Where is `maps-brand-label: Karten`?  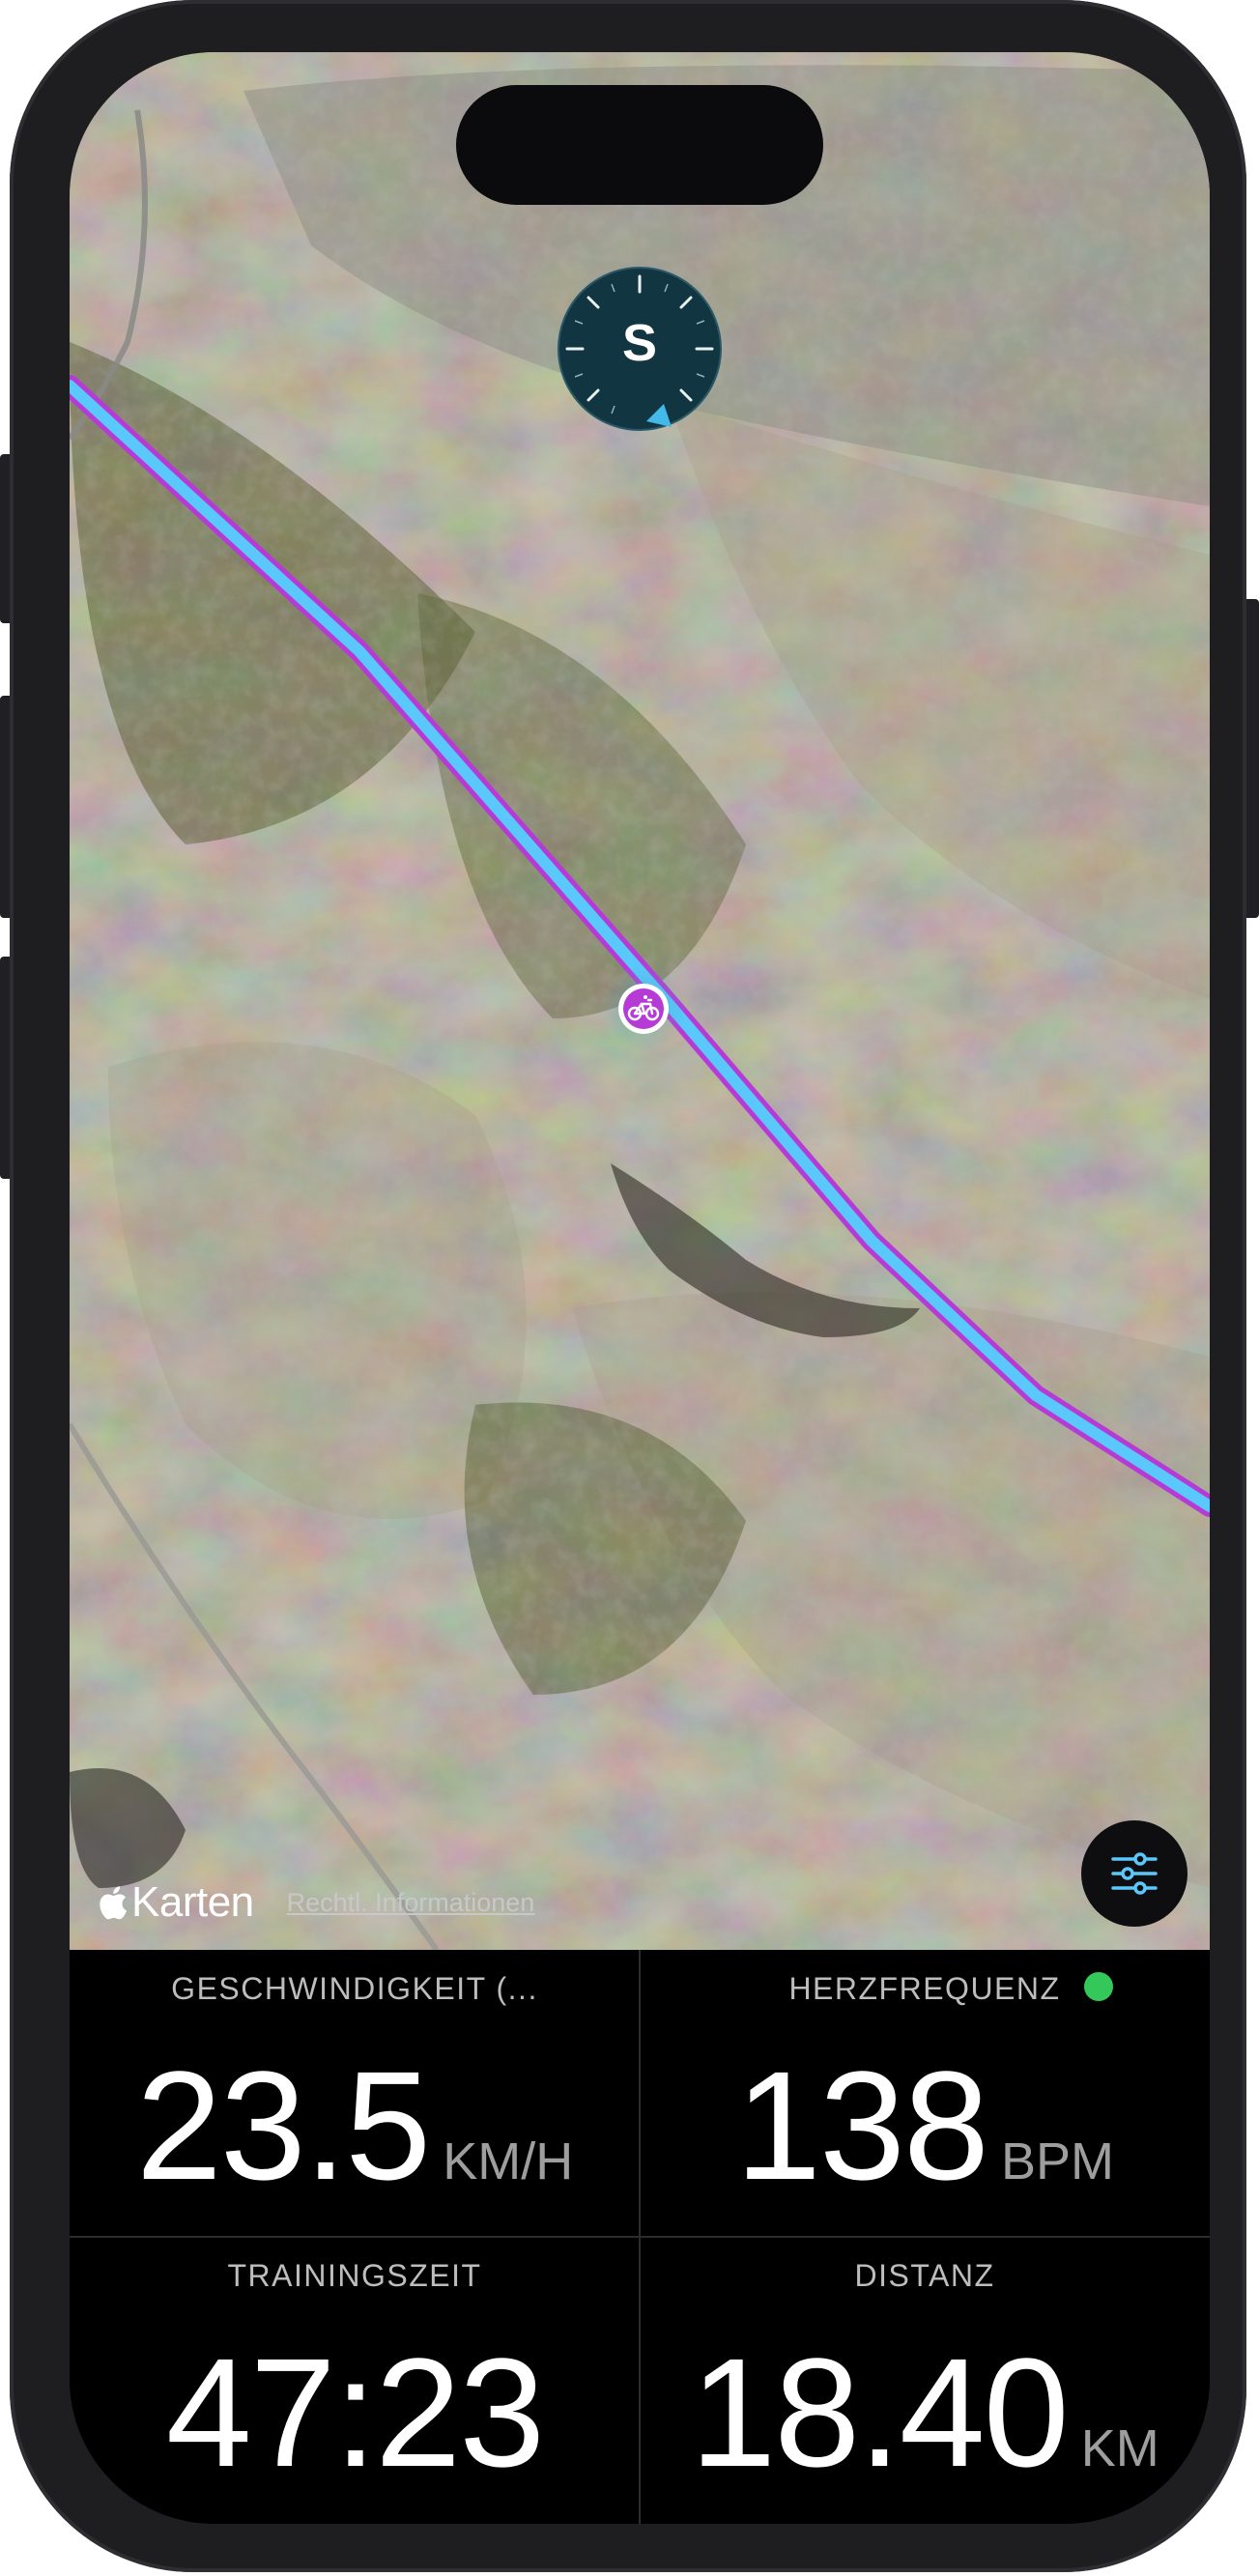
maps-brand-label: Karten is located at coordinates (192, 1902).